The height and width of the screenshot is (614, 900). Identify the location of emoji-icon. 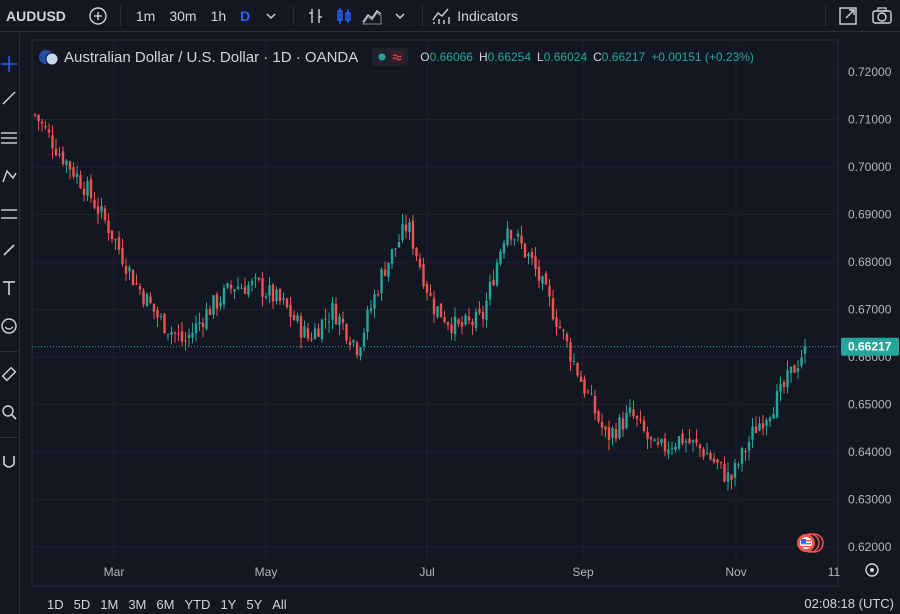
(9, 326).